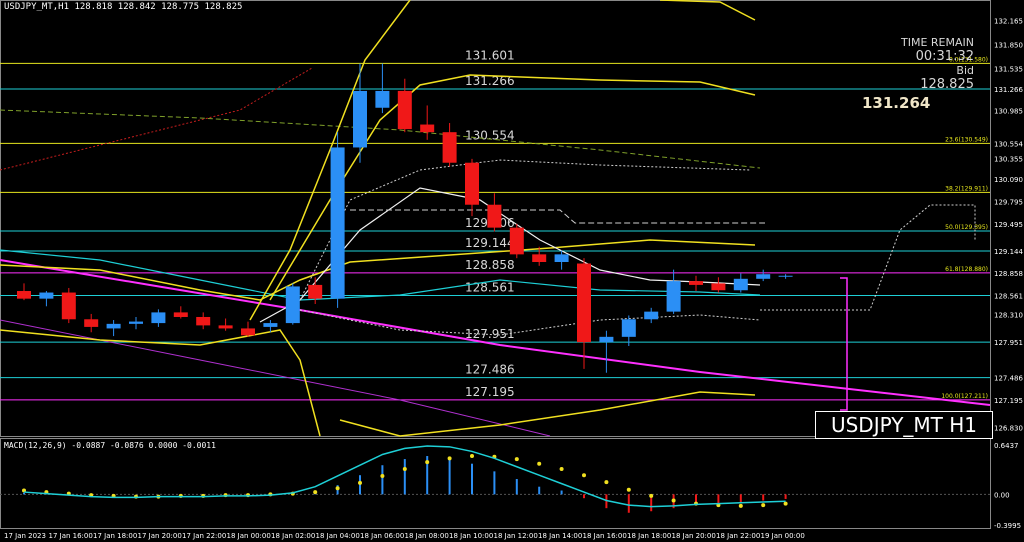 This screenshot has height=542, width=1024. What do you see at coordinates (1008, 111) in the screenshot?
I see `price-scale-label: 130.985` at bounding box center [1008, 111].